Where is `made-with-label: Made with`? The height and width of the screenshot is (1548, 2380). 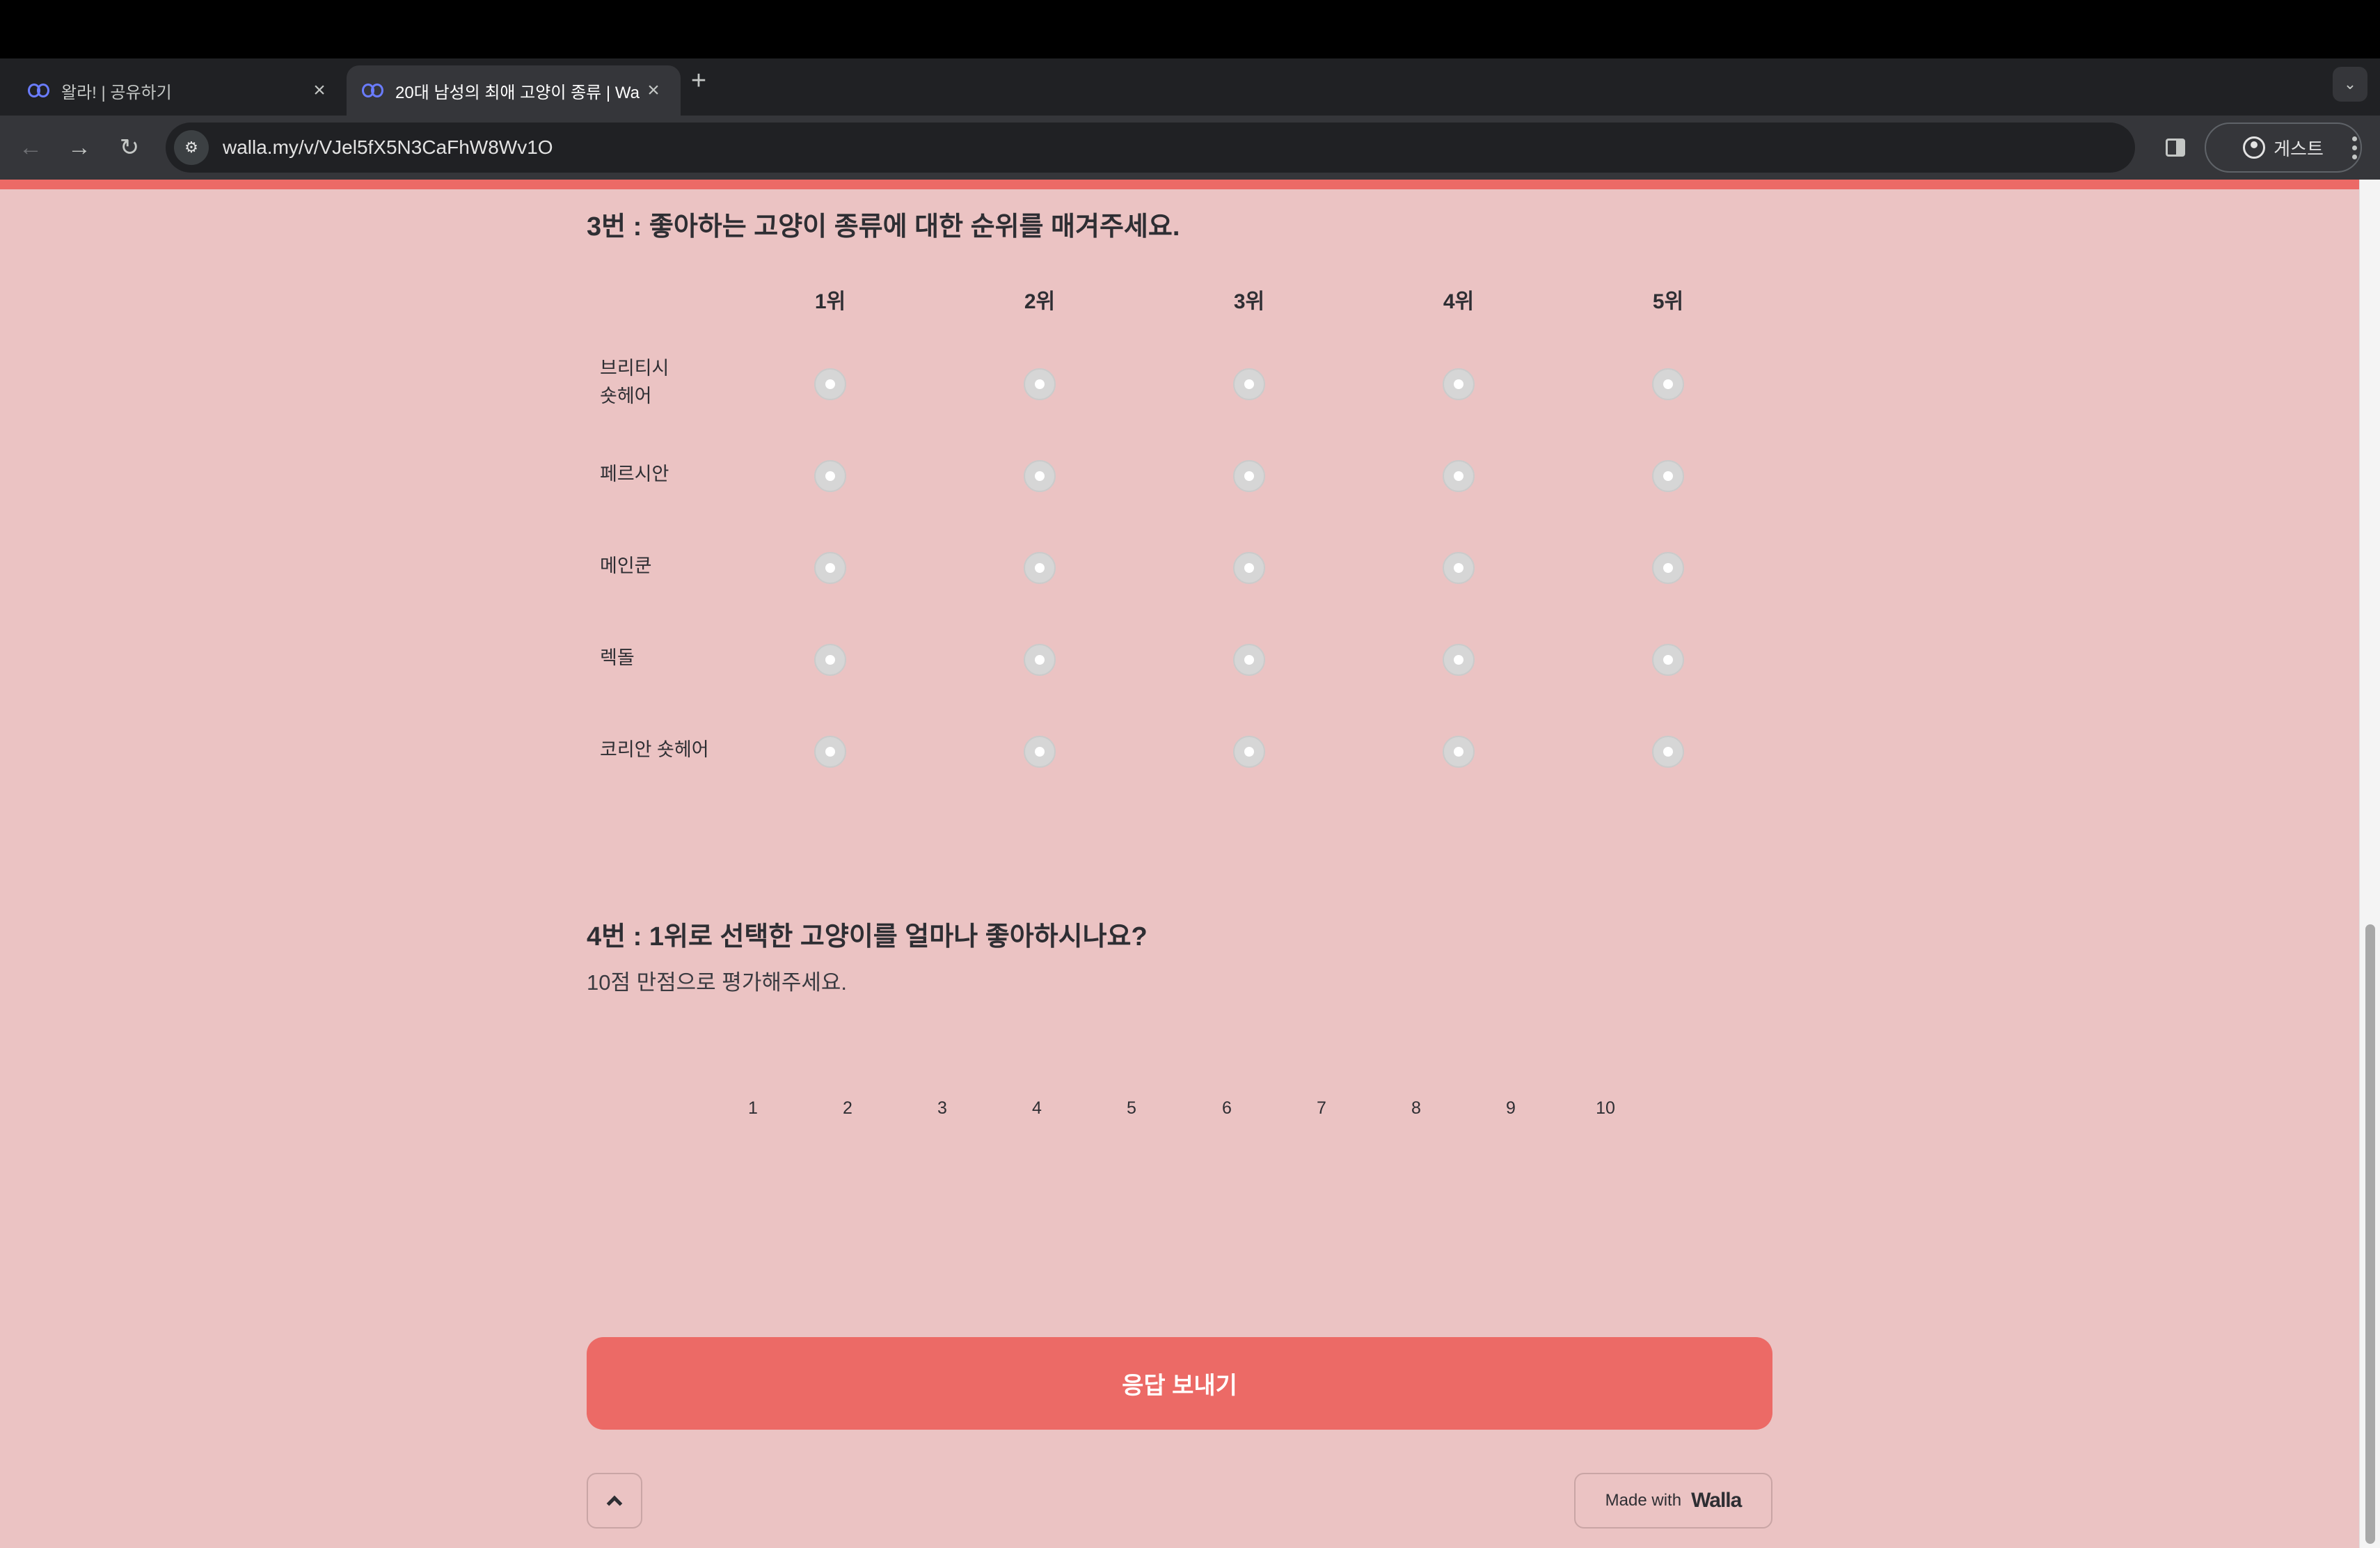
made-with-label: Made with is located at coordinates (1643, 1500).